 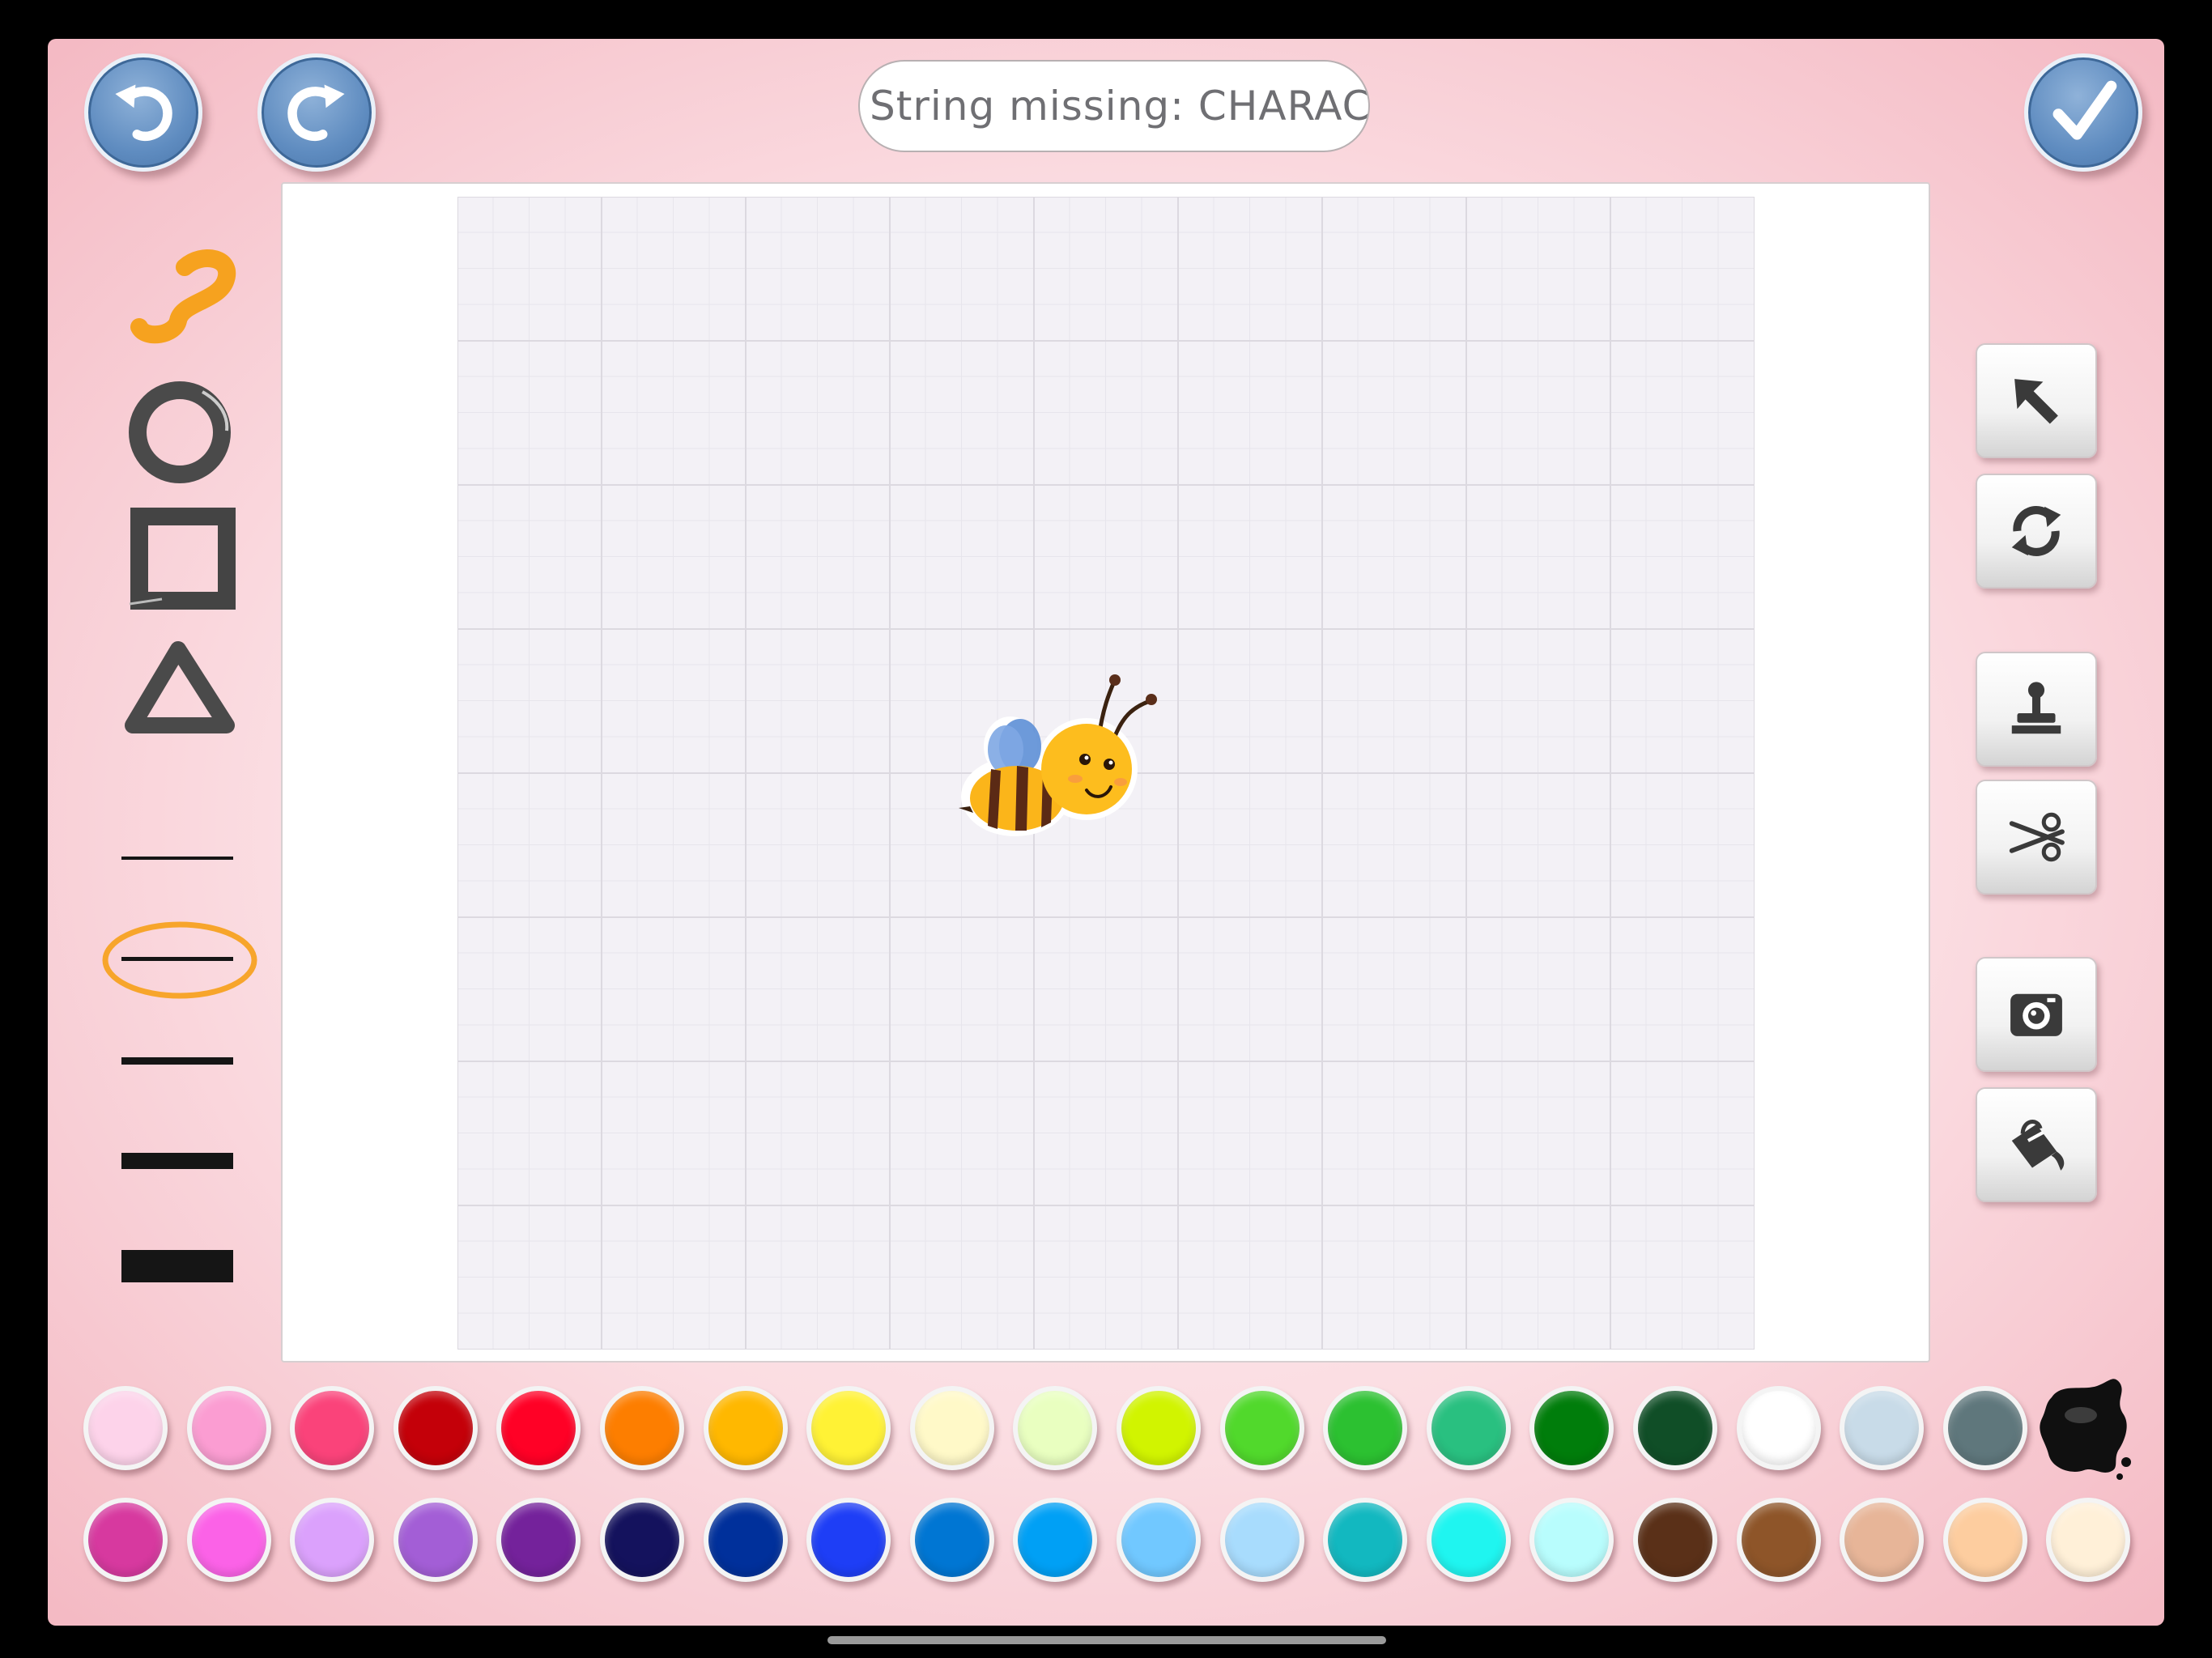 I want to click on ink-splat-icon, so click(x=2085, y=1429).